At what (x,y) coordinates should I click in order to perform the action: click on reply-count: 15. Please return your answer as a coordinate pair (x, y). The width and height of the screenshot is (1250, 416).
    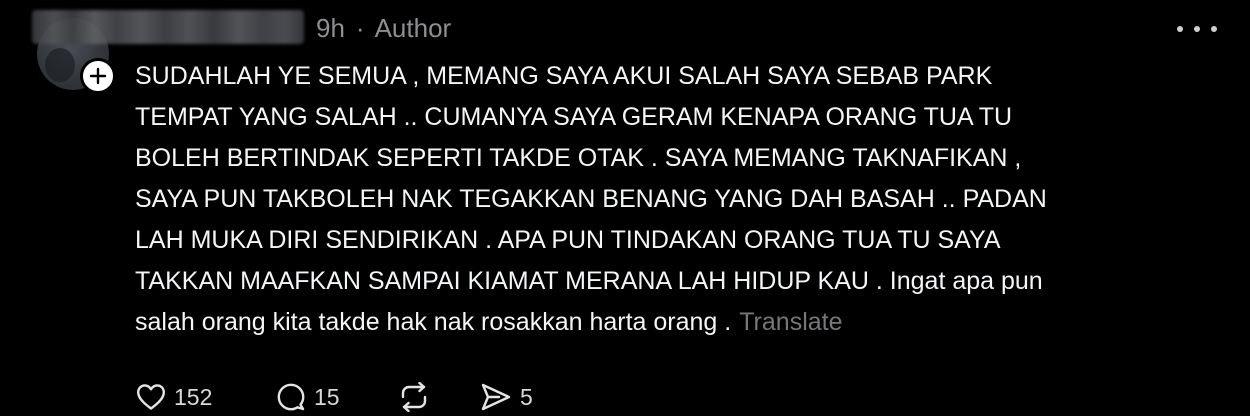
    Looking at the image, I should click on (327, 396).